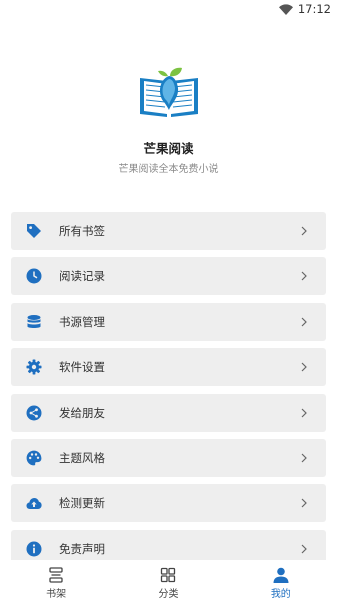  I want to click on status-time: 17:12, so click(314, 9).